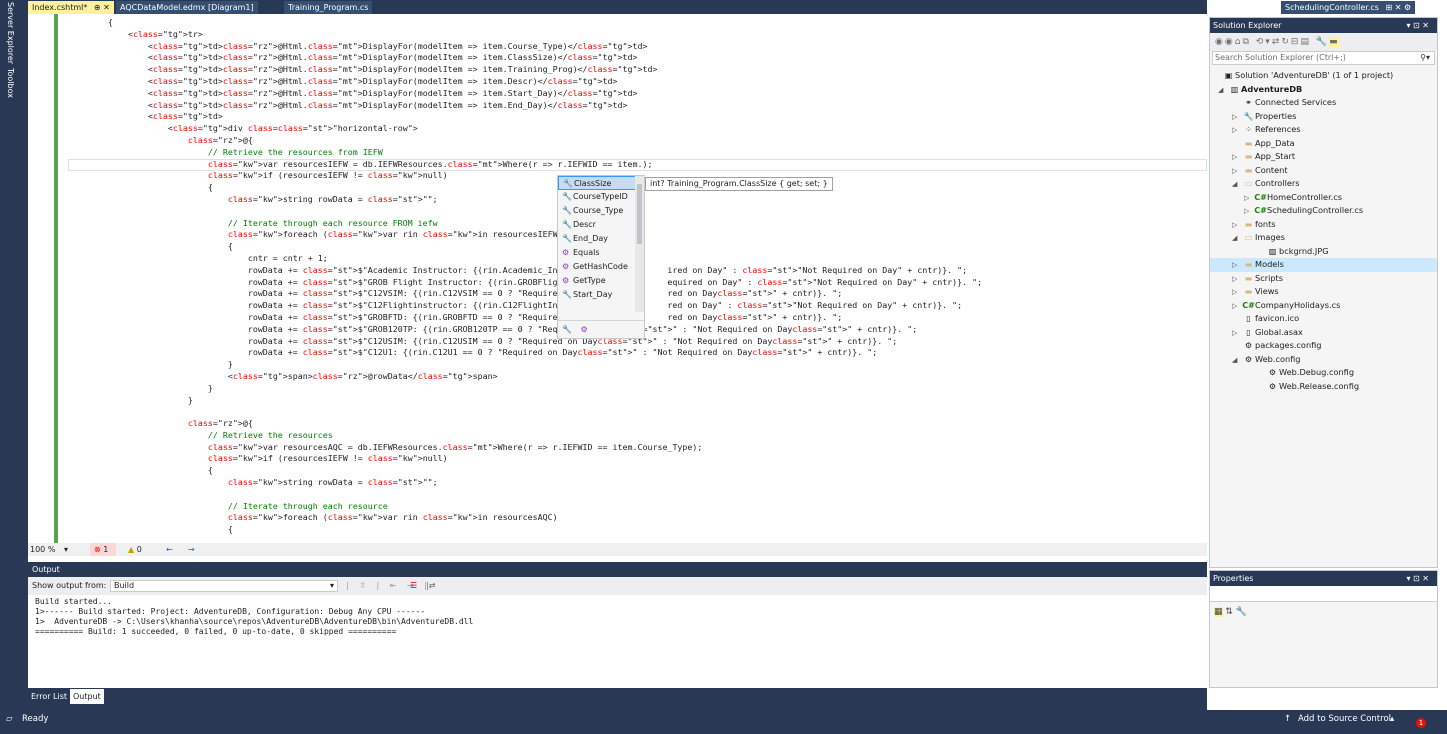 This screenshot has height=734, width=1447. I want to click on output-toolbar-icons: | ⇧ | ⇤ ⇥ |, so click(388, 586).